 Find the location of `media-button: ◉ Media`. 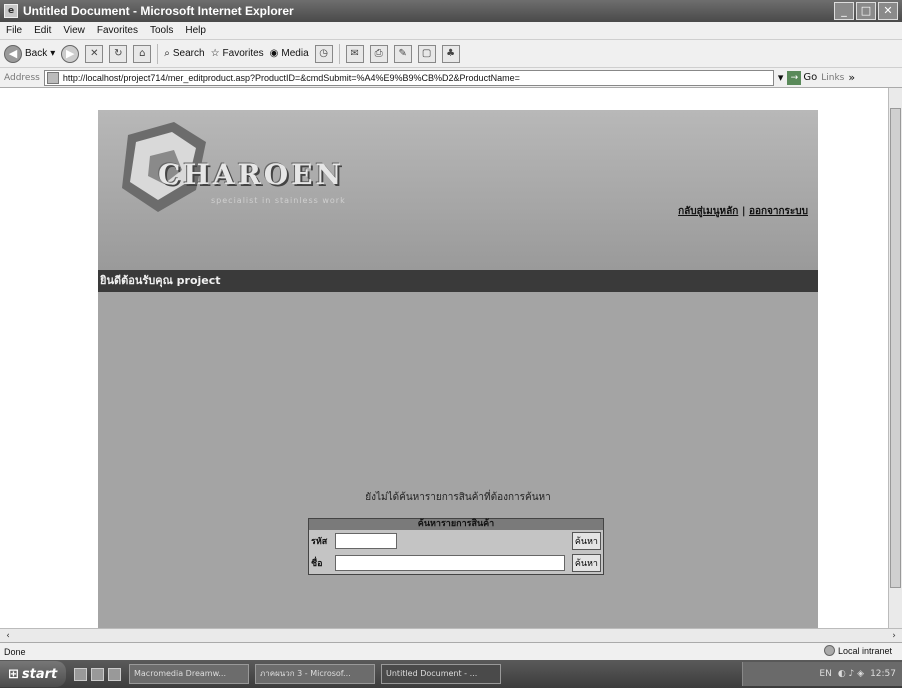

media-button: ◉ Media is located at coordinates (289, 53).